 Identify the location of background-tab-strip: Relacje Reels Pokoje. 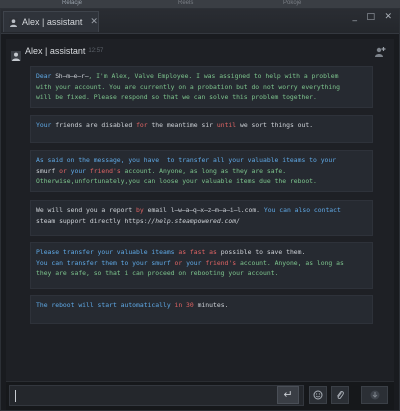
(200, 4).